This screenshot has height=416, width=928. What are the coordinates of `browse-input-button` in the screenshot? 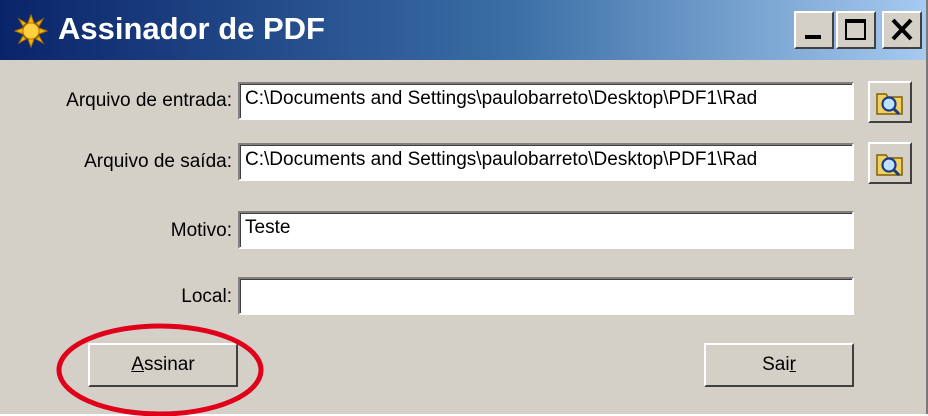 It's located at (890, 102).